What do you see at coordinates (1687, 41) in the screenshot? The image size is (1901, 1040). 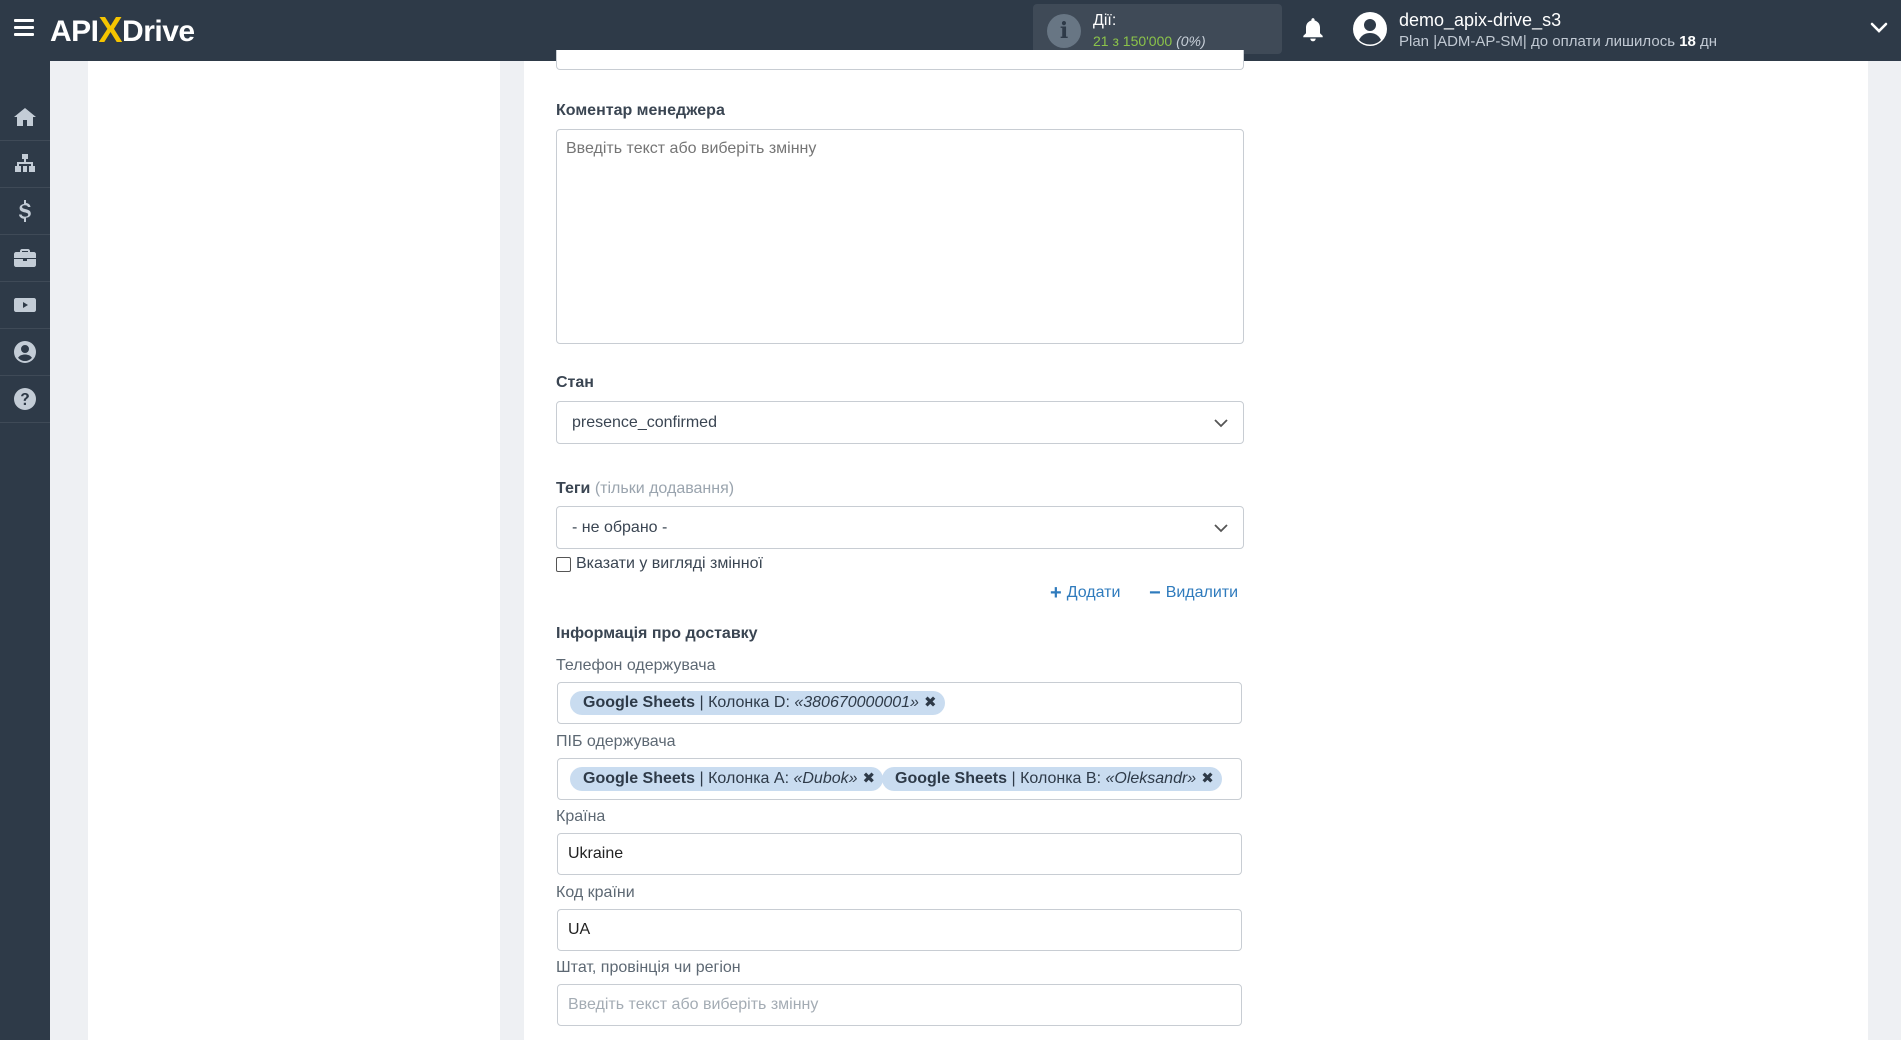 I see `plan-days: 18` at bounding box center [1687, 41].